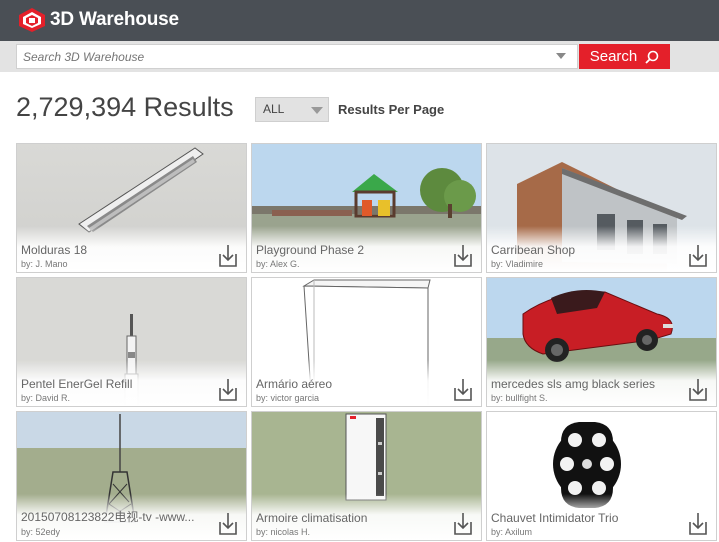 The height and width of the screenshot is (542, 719). Describe the element at coordinates (32, 20) in the screenshot. I see `warehouse-logo-icon` at that location.